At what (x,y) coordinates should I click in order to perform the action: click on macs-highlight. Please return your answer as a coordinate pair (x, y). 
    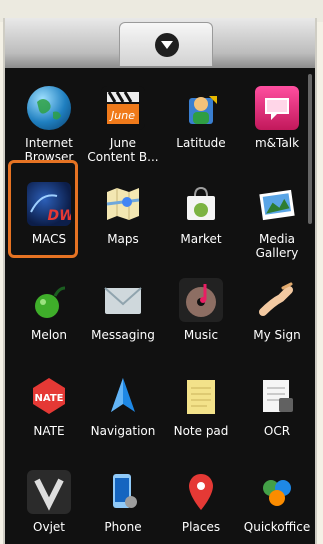
    Looking at the image, I should click on (43, 209).